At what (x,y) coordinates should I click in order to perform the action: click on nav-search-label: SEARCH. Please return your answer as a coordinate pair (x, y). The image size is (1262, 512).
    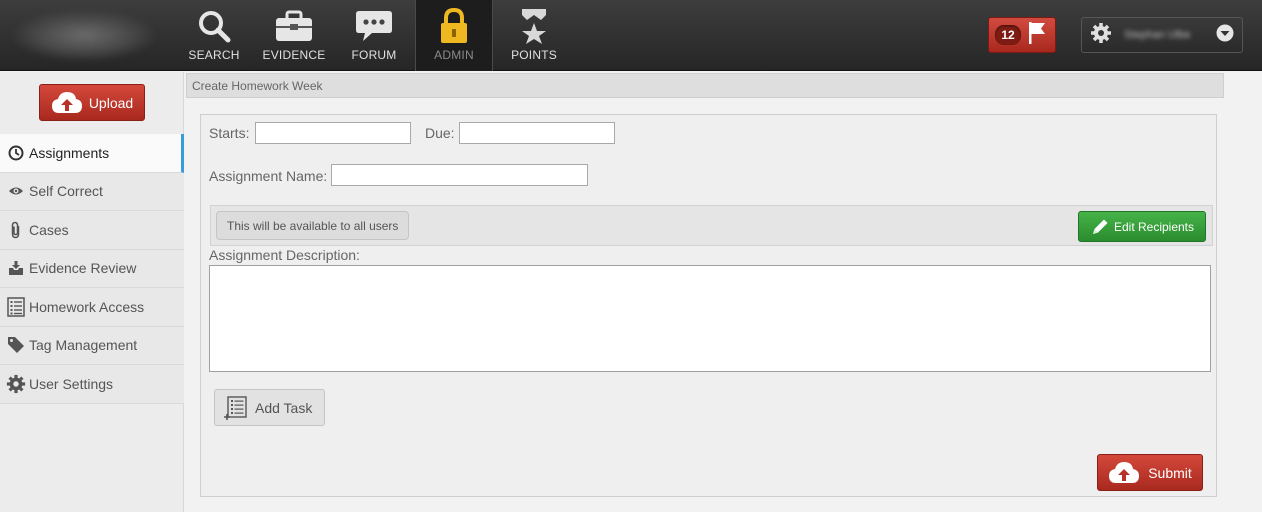
    Looking at the image, I should click on (214, 55).